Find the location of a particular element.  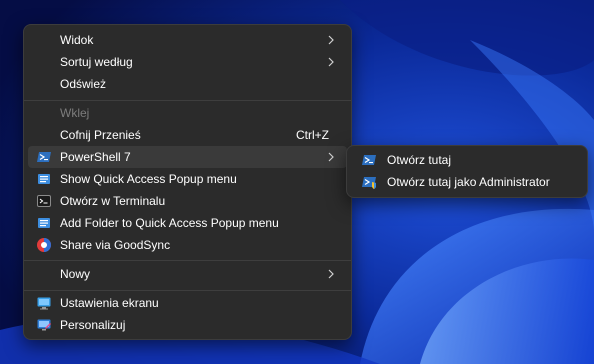

menu-item-label: Show Quick Access Popup menu is located at coordinates (148, 179).